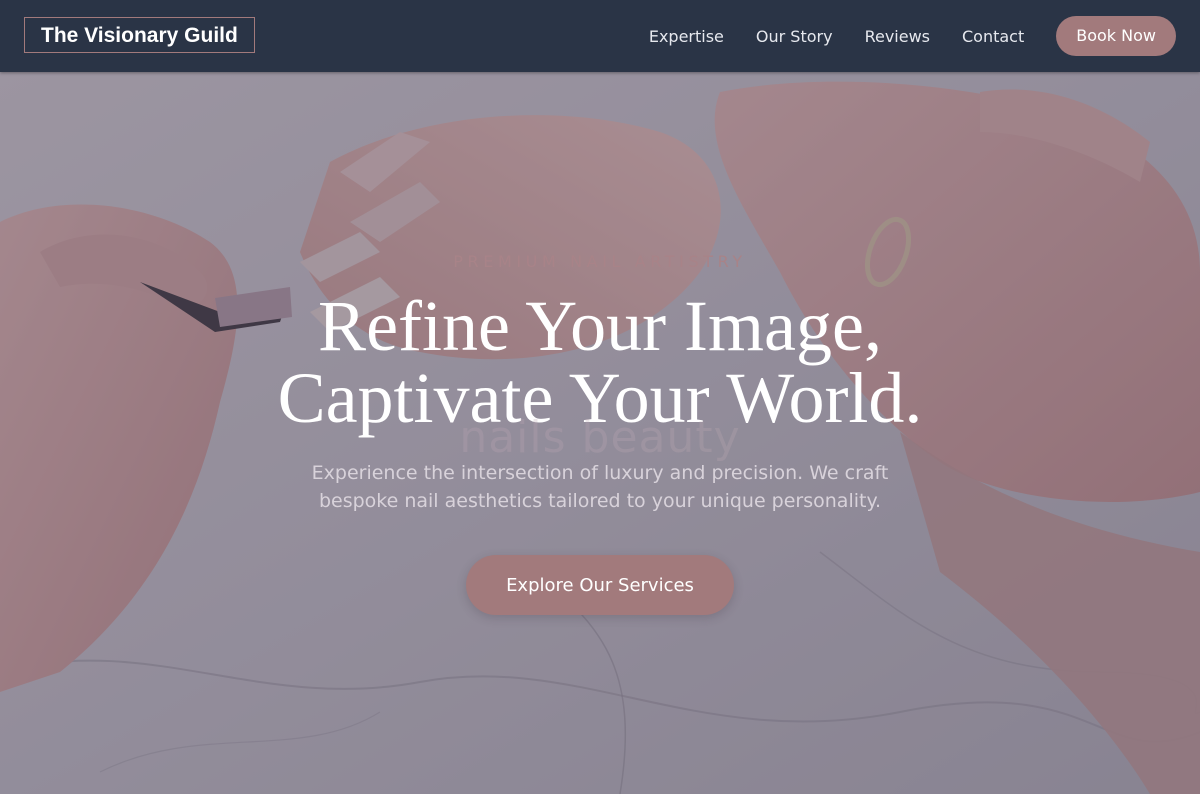 This screenshot has height=800, width=1200. I want to click on nav-link-our-story: Our Story, so click(794, 36).